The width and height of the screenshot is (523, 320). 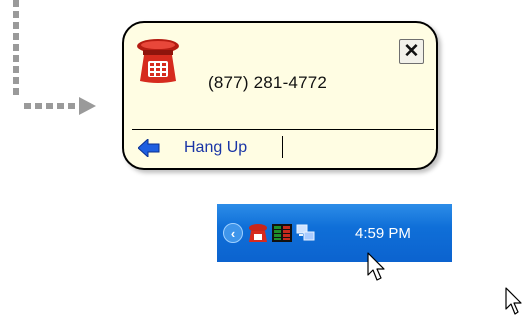 I want to click on show-hidden-icons-button: ‹, so click(x=233, y=233).